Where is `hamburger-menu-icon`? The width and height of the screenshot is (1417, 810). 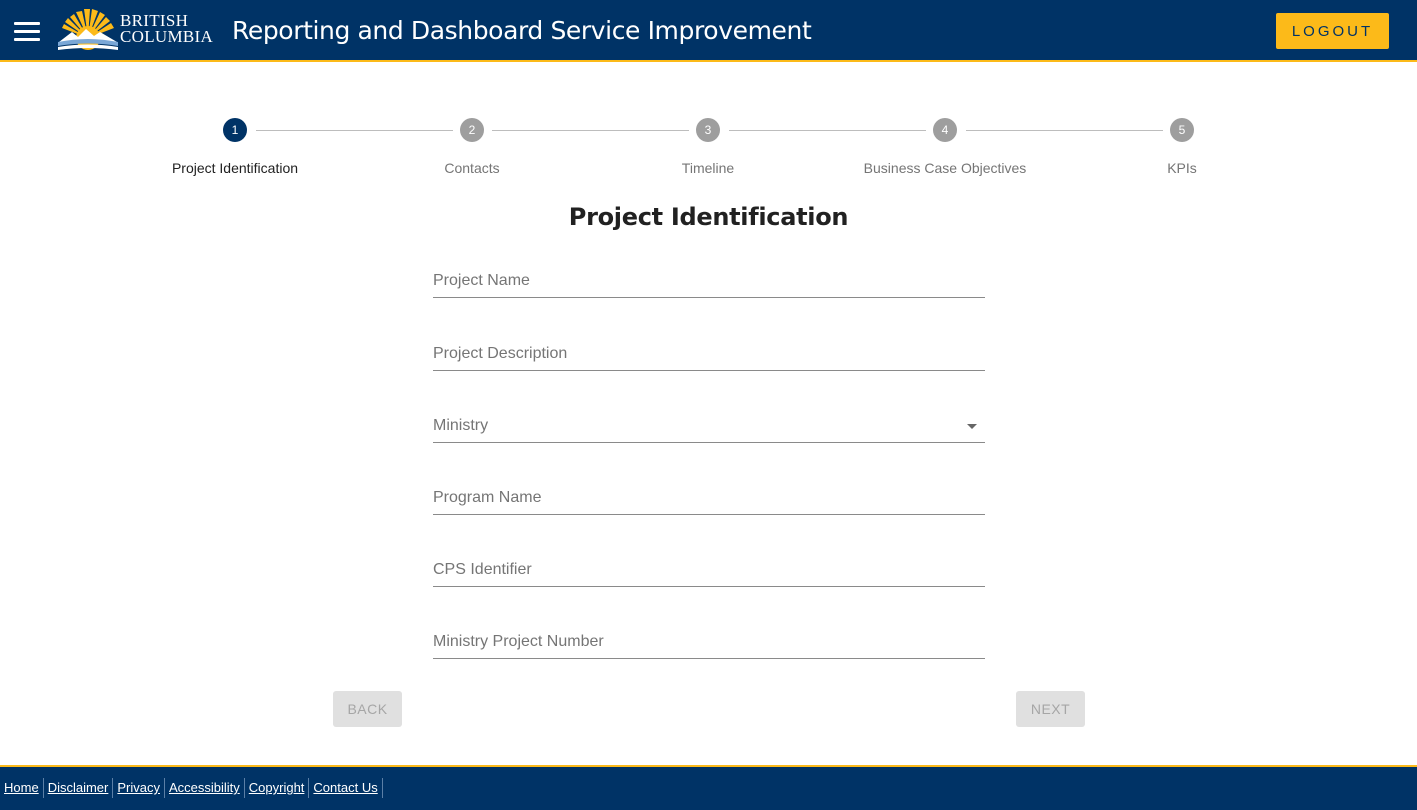
hamburger-menu-icon is located at coordinates (27, 31).